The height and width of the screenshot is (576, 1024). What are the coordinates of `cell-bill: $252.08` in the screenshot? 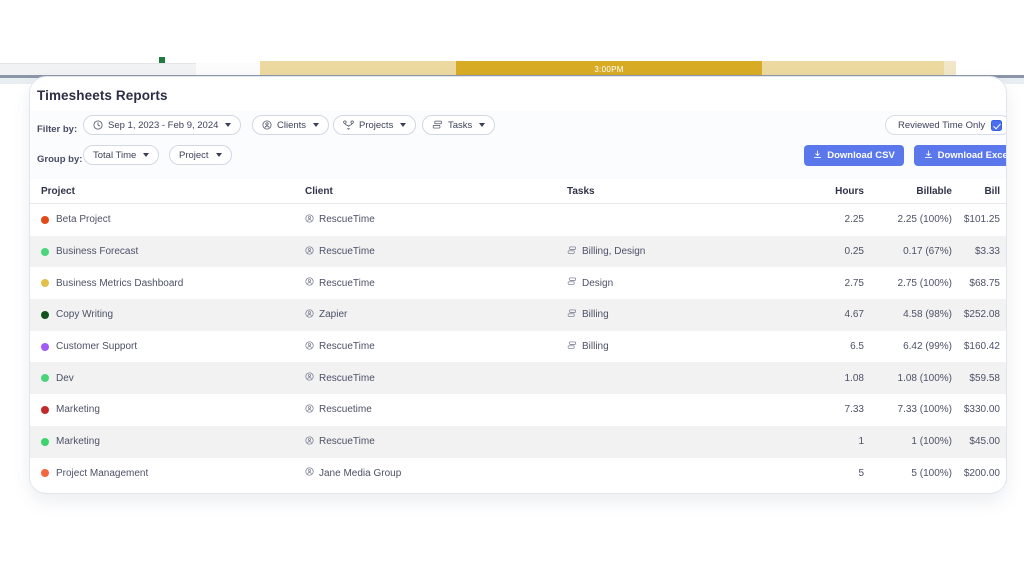 It's located at (981, 315).